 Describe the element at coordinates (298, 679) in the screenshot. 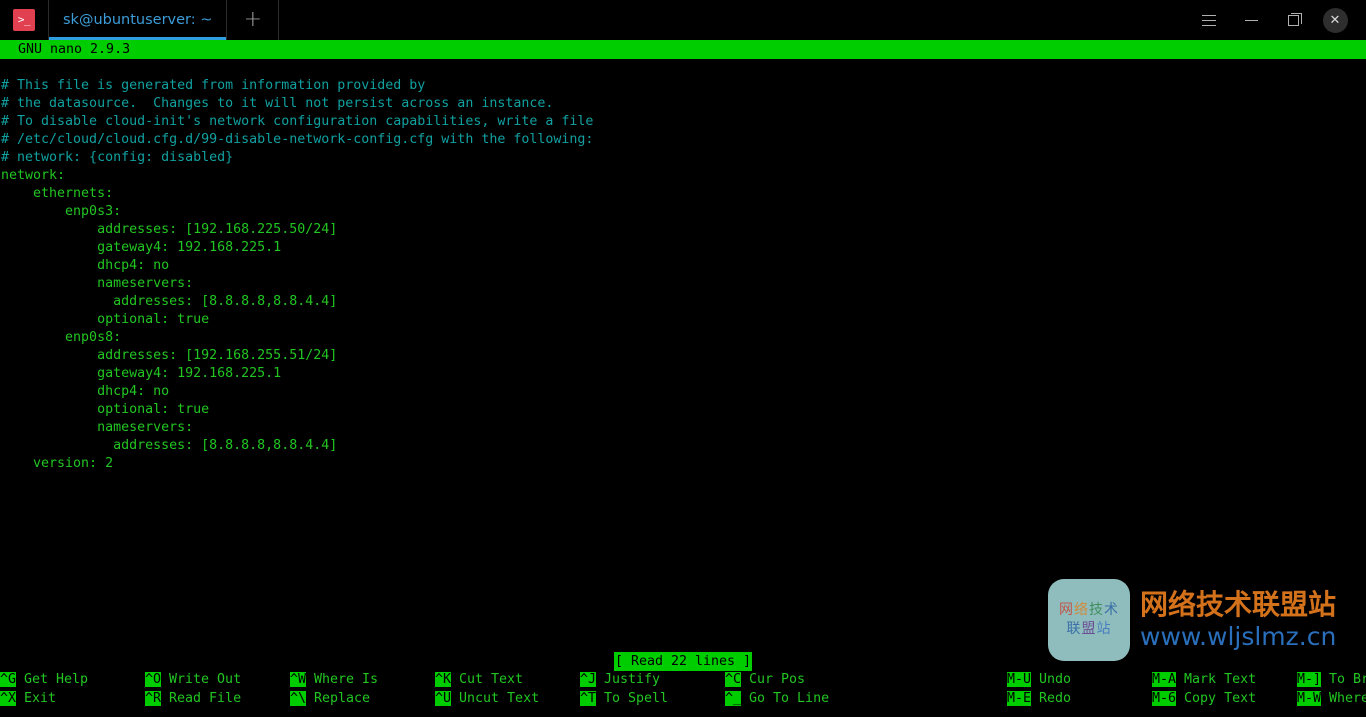

I see `shortcut-key: ^W` at that location.